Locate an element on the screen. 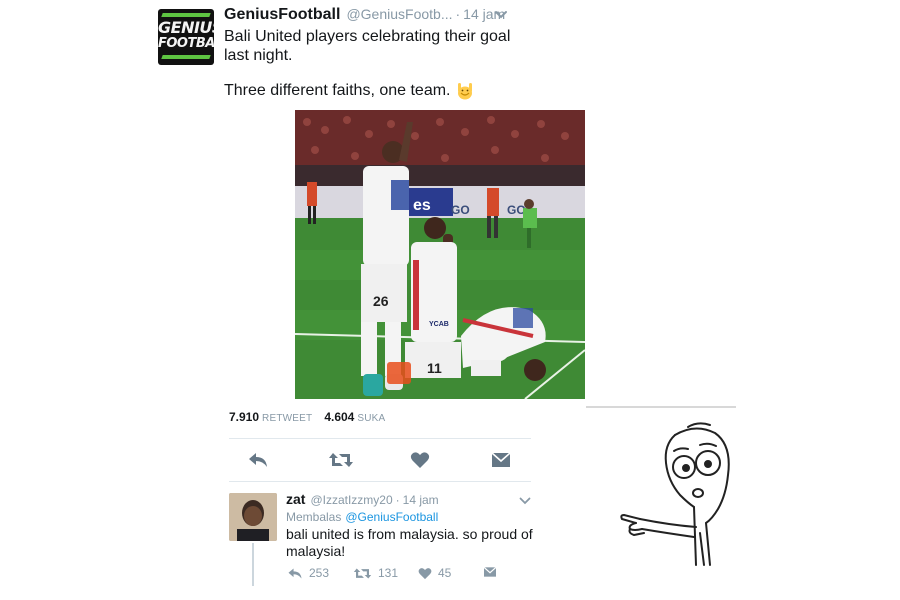  tweet-header: GeniusFootball @GeniusFootb... · 14 jam is located at coordinates (364, 17).